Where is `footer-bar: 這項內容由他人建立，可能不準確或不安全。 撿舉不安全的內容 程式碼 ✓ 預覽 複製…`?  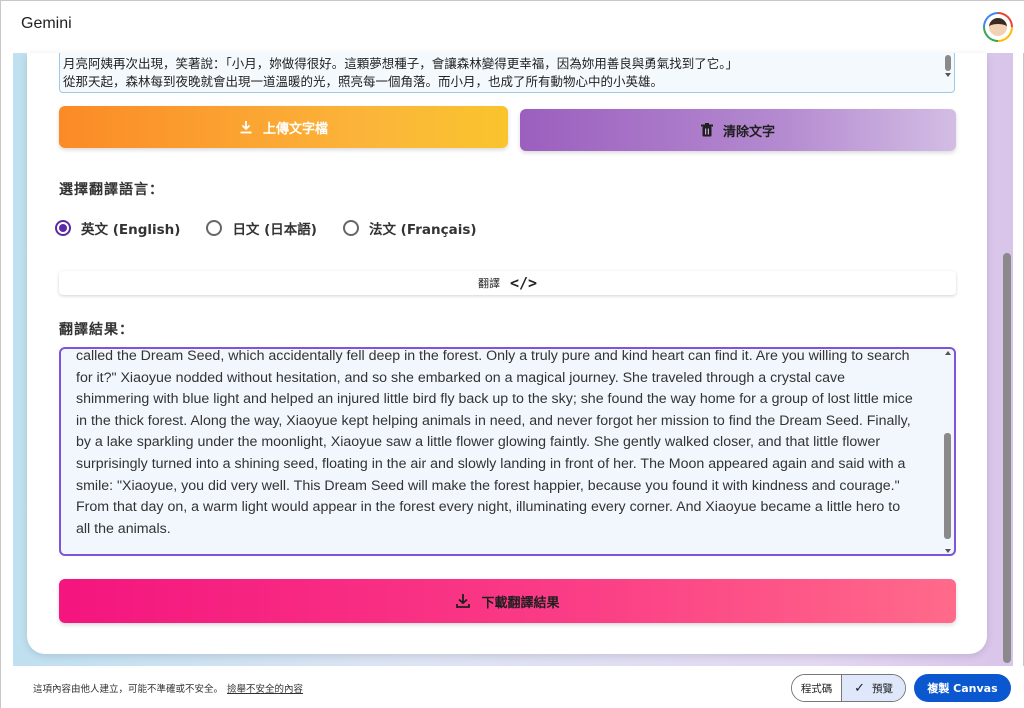
footer-bar: 這項內容由他人建立，可能不準確或不安全。 撿舉不安全的內容 程式碼 ✓ 預覽 複製… is located at coordinates (512, 687).